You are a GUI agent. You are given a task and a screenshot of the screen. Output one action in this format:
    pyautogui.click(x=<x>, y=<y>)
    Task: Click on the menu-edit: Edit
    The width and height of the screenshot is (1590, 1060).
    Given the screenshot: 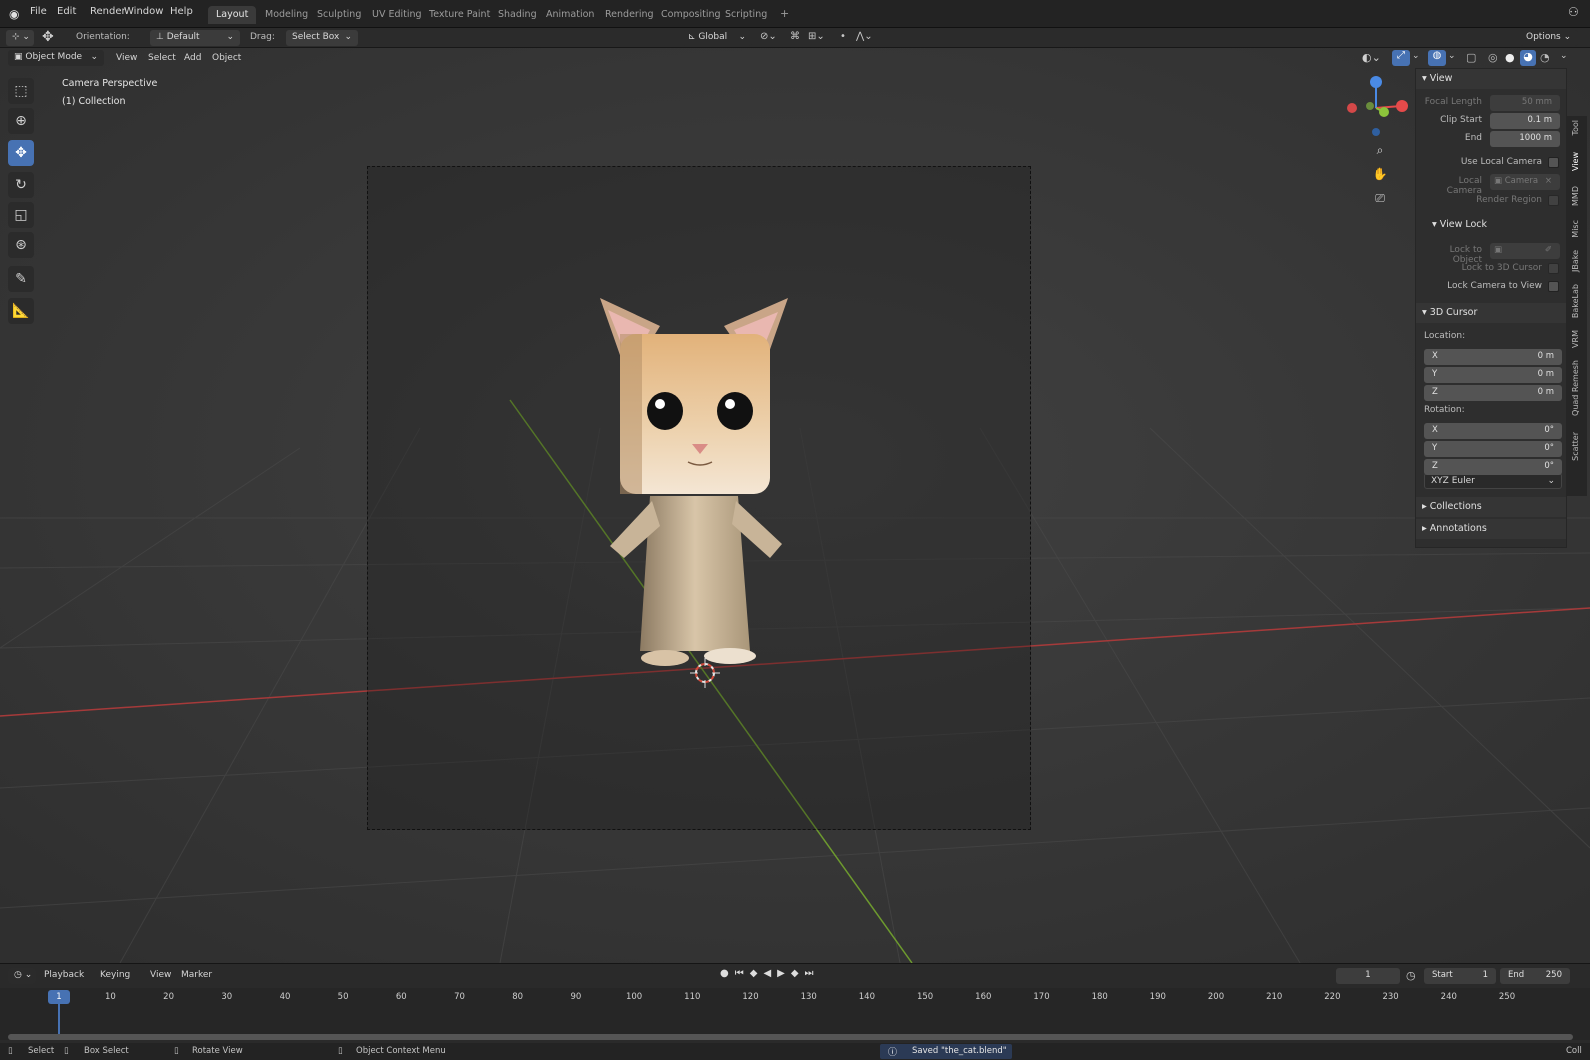 What is the action you would take?
    pyautogui.click(x=66, y=11)
    